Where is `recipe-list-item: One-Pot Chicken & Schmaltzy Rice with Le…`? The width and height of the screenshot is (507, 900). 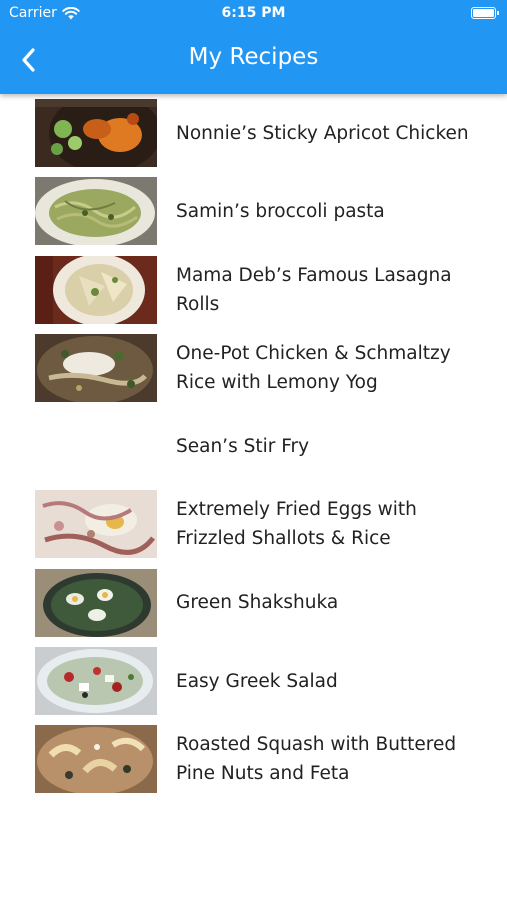
recipe-list-item: One-Pot Chicken & Schmaltzy Rice with Le… is located at coordinates (253, 368).